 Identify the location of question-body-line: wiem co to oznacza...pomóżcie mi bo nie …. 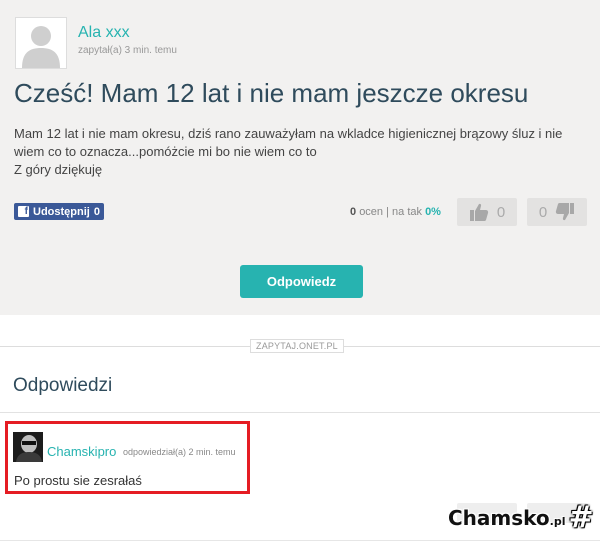
(165, 151).